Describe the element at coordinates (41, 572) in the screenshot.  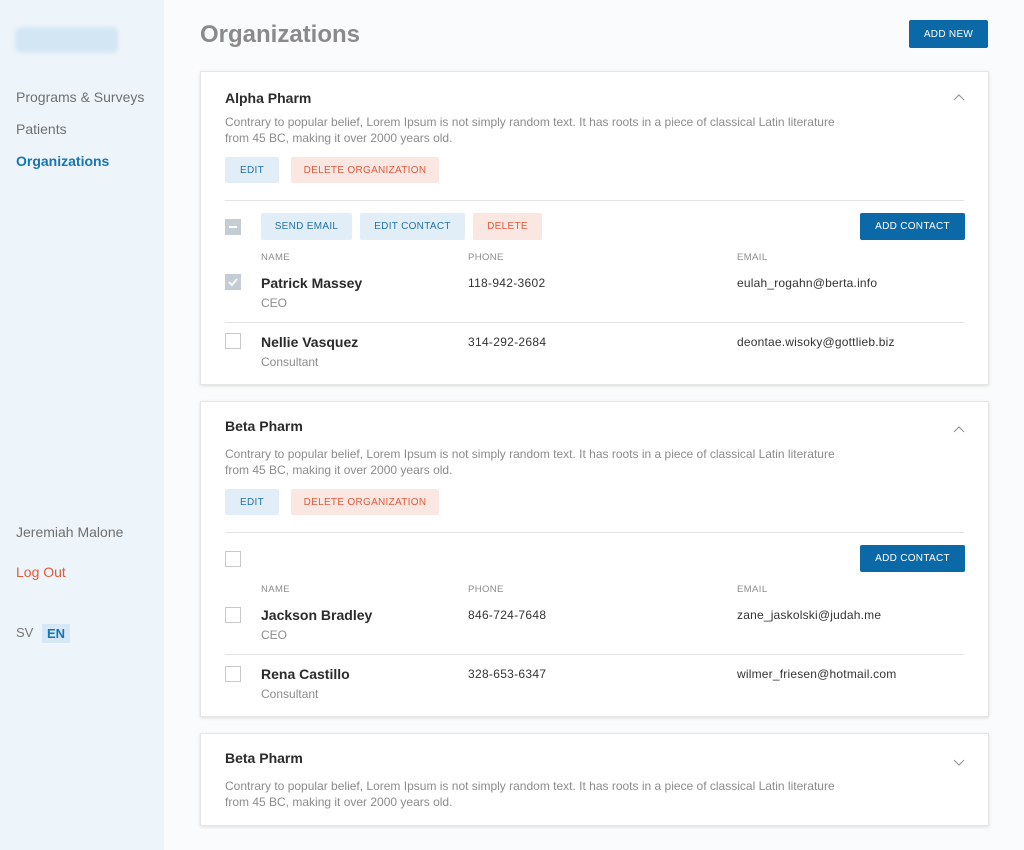
I see `logout-link: Log Out` at that location.